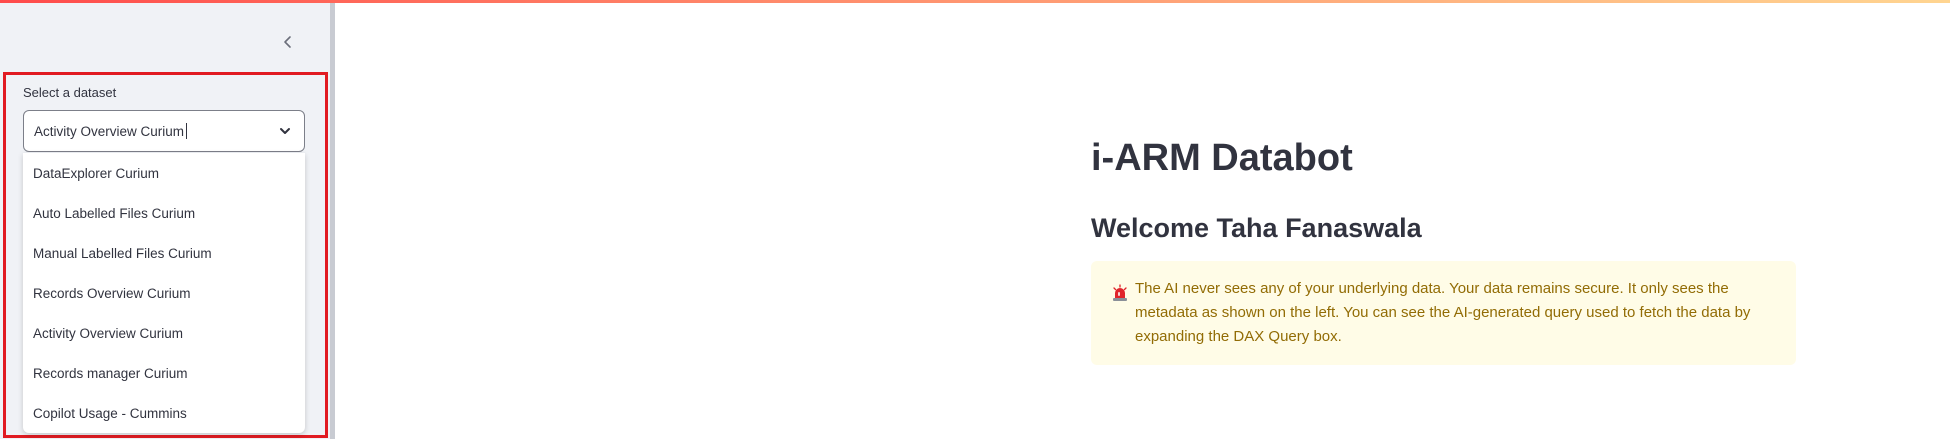  I want to click on dataset-select-value: Activity Overview Curium, so click(109, 131).